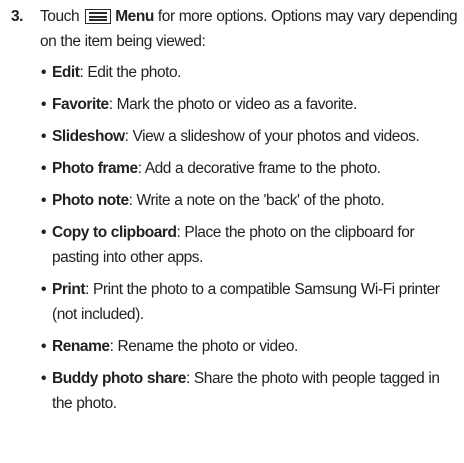 This screenshot has width=464, height=463. Describe the element at coordinates (259, 168) in the screenshot. I see `option-description: : Add a decorative frame to the photo.` at that location.